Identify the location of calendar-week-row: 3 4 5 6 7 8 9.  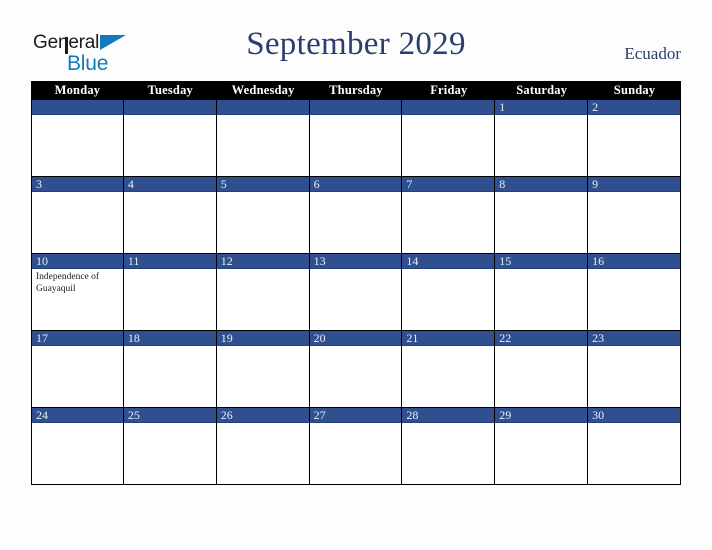
(356, 215).